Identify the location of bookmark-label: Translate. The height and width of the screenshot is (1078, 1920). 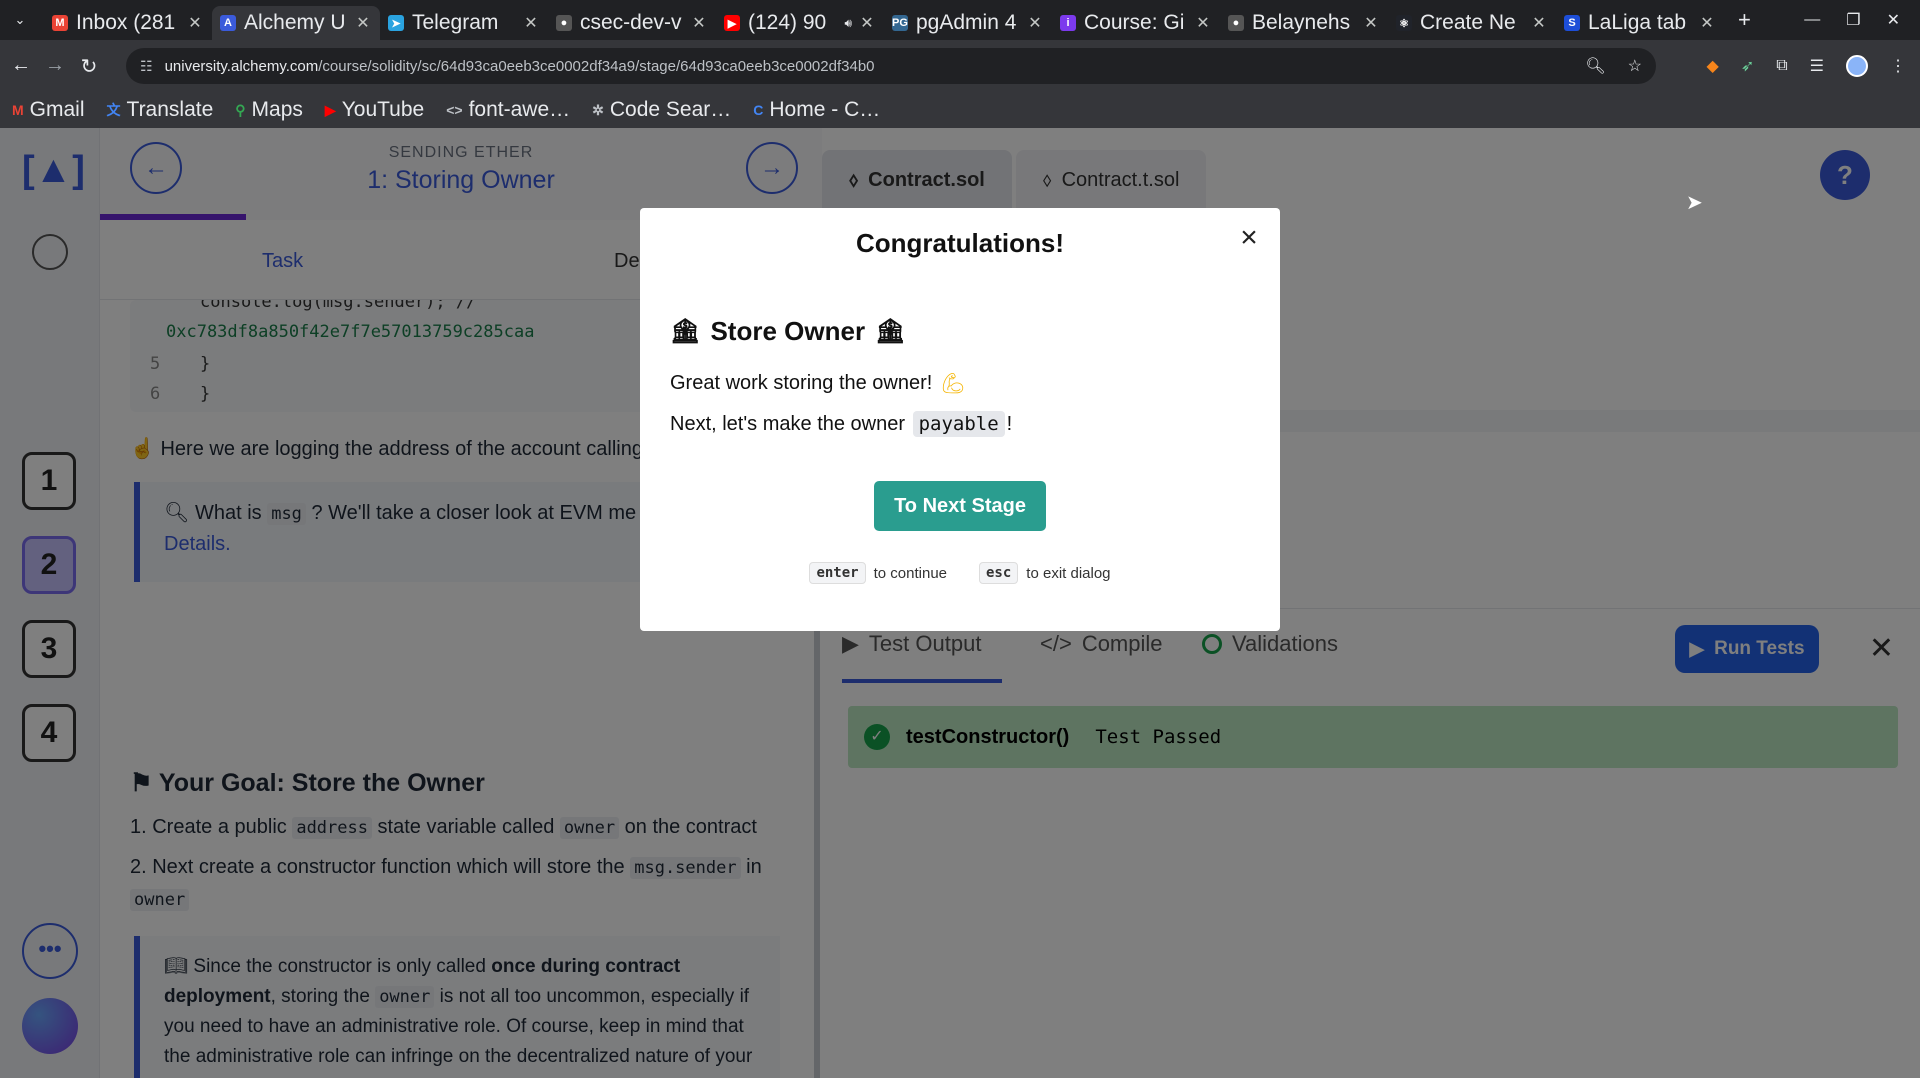
(170, 109).